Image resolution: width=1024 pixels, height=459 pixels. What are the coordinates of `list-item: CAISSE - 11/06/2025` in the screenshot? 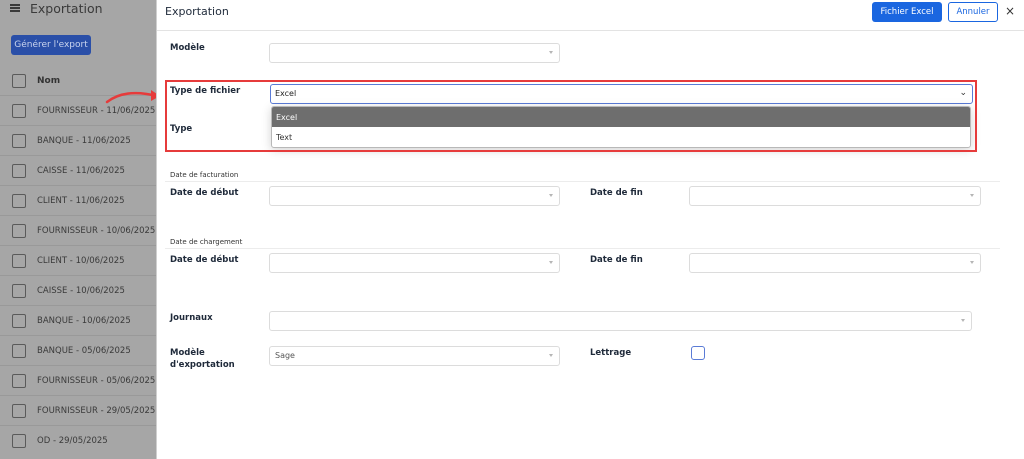 It's located at (78, 170).